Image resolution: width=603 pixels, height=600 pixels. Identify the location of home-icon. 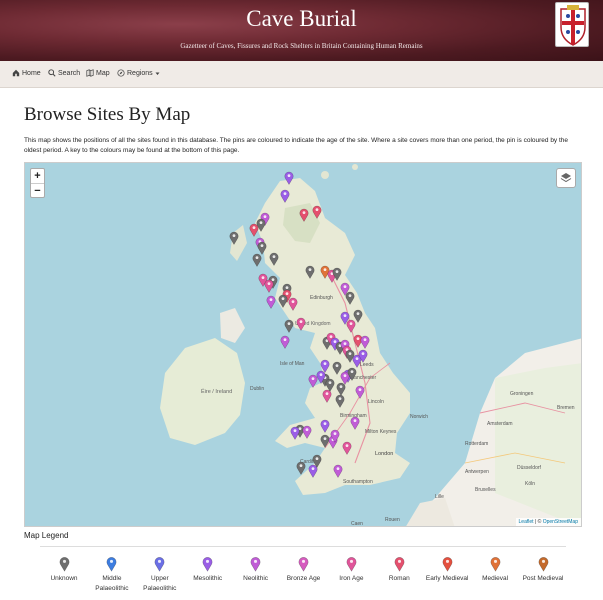
(16, 73).